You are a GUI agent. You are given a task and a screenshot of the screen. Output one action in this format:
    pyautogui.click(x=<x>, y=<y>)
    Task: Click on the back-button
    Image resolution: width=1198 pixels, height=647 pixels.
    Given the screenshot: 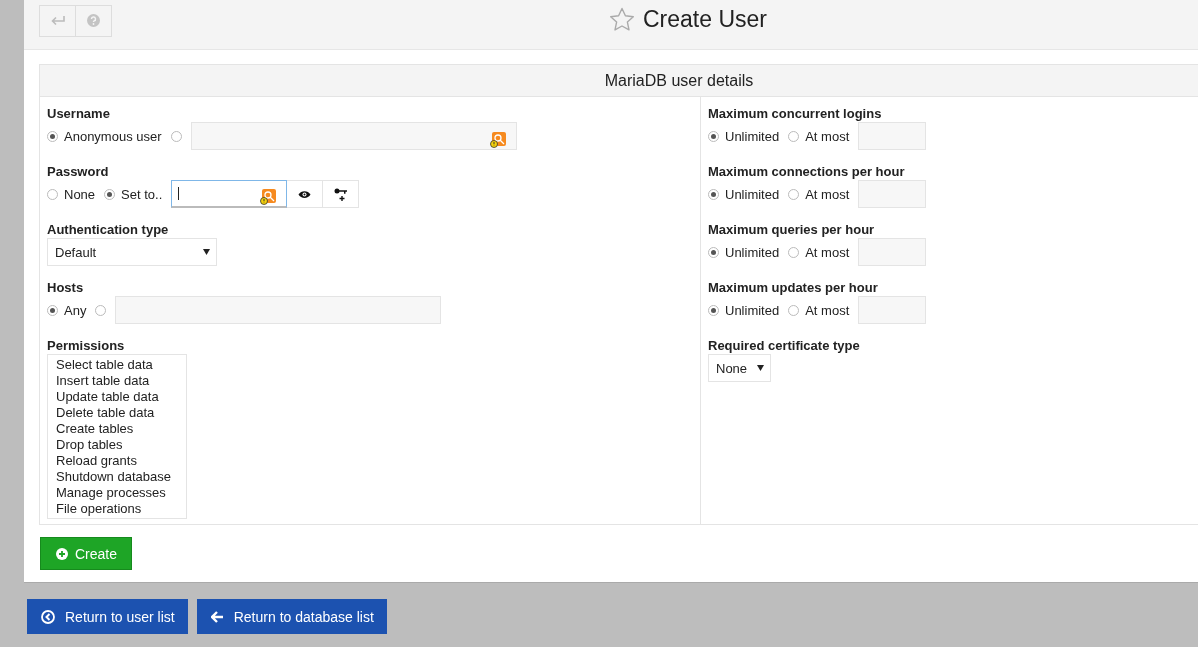 What is the action you would take?
    pyautogui.click(x=57, y=20)
    